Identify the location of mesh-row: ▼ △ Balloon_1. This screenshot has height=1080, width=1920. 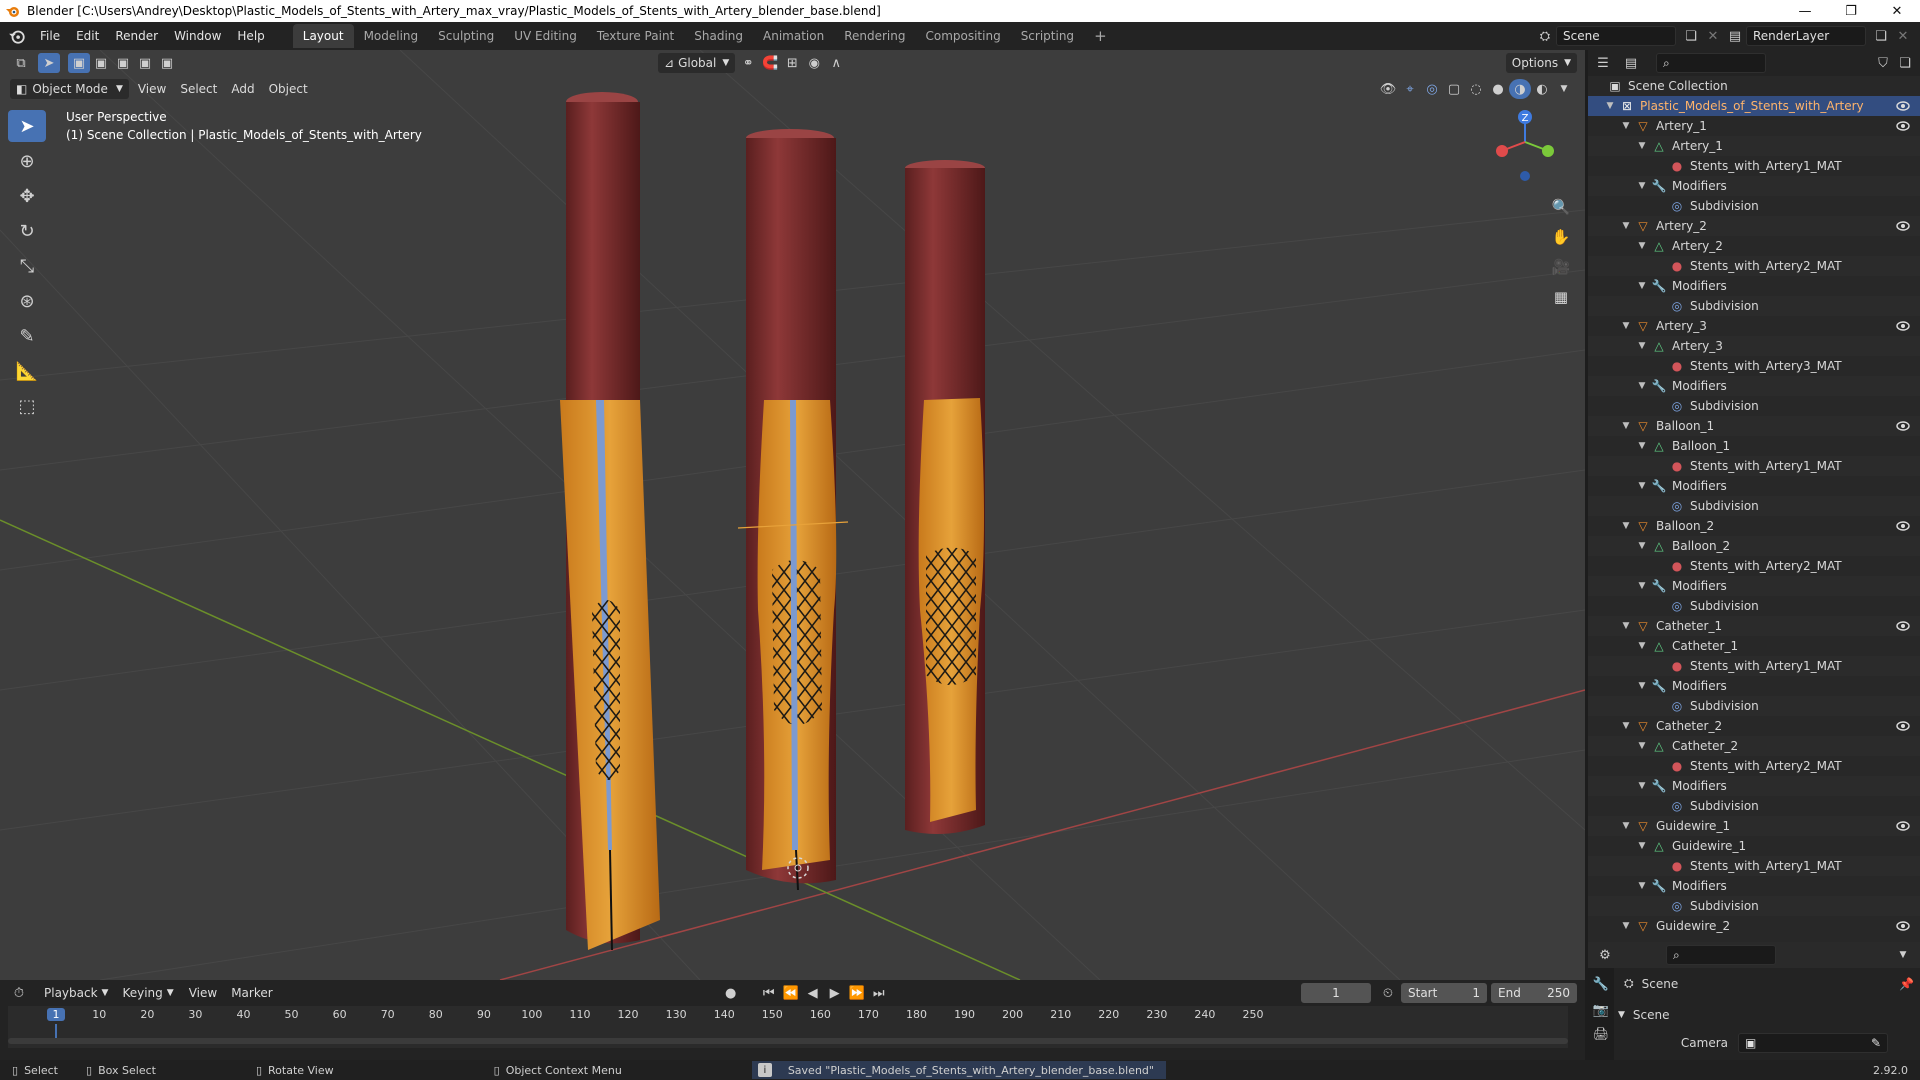
(1754, 446).